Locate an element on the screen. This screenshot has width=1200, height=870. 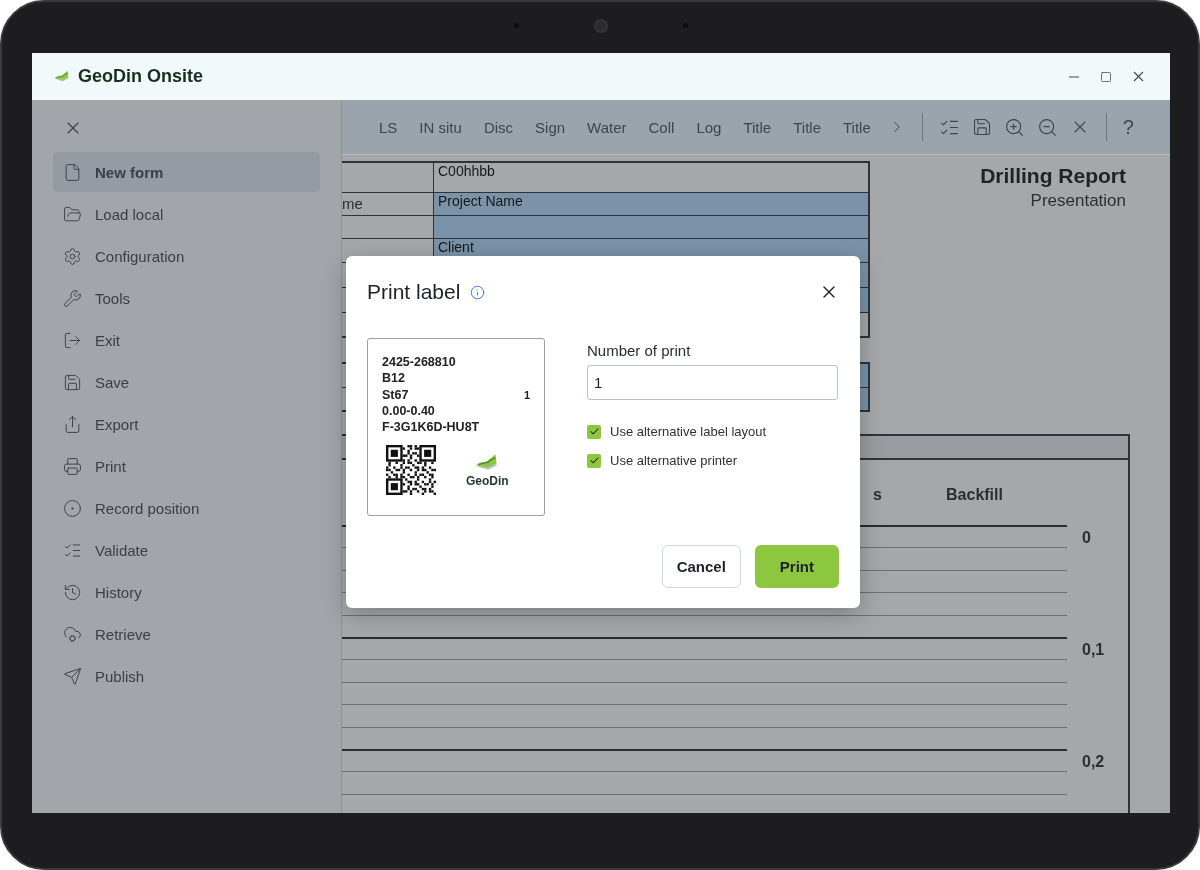
tab: Log is located at coordinates (709, 127).